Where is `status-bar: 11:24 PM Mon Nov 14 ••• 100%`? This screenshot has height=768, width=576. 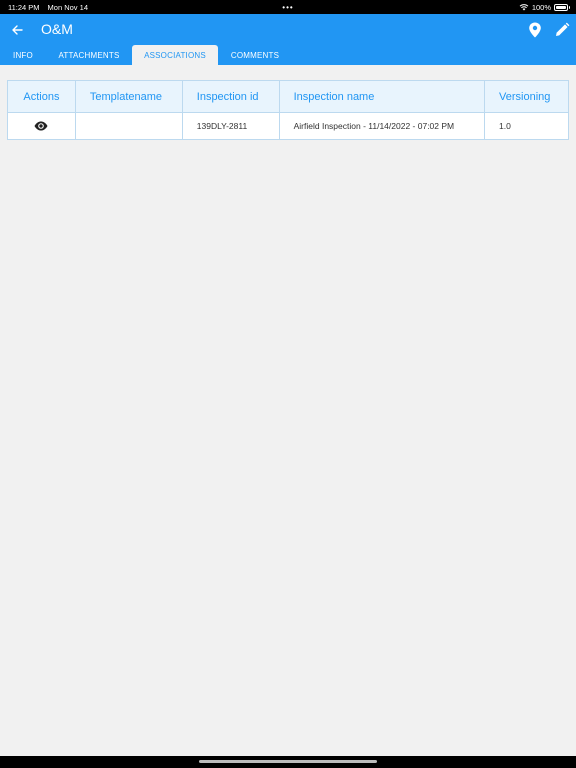 status-bar: 11:24 PM Mon Nov 14 ••• 100% is located at coordinates (288, 7).